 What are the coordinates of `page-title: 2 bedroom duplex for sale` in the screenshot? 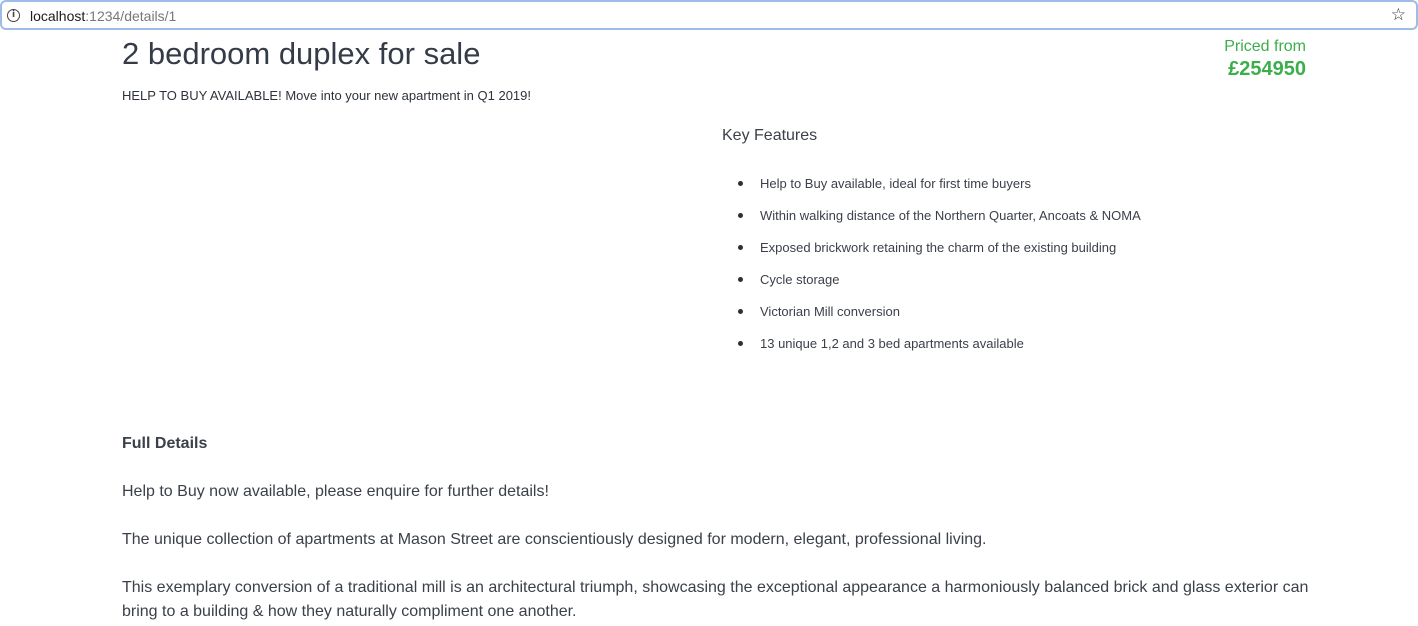 It's located at (301, 53).